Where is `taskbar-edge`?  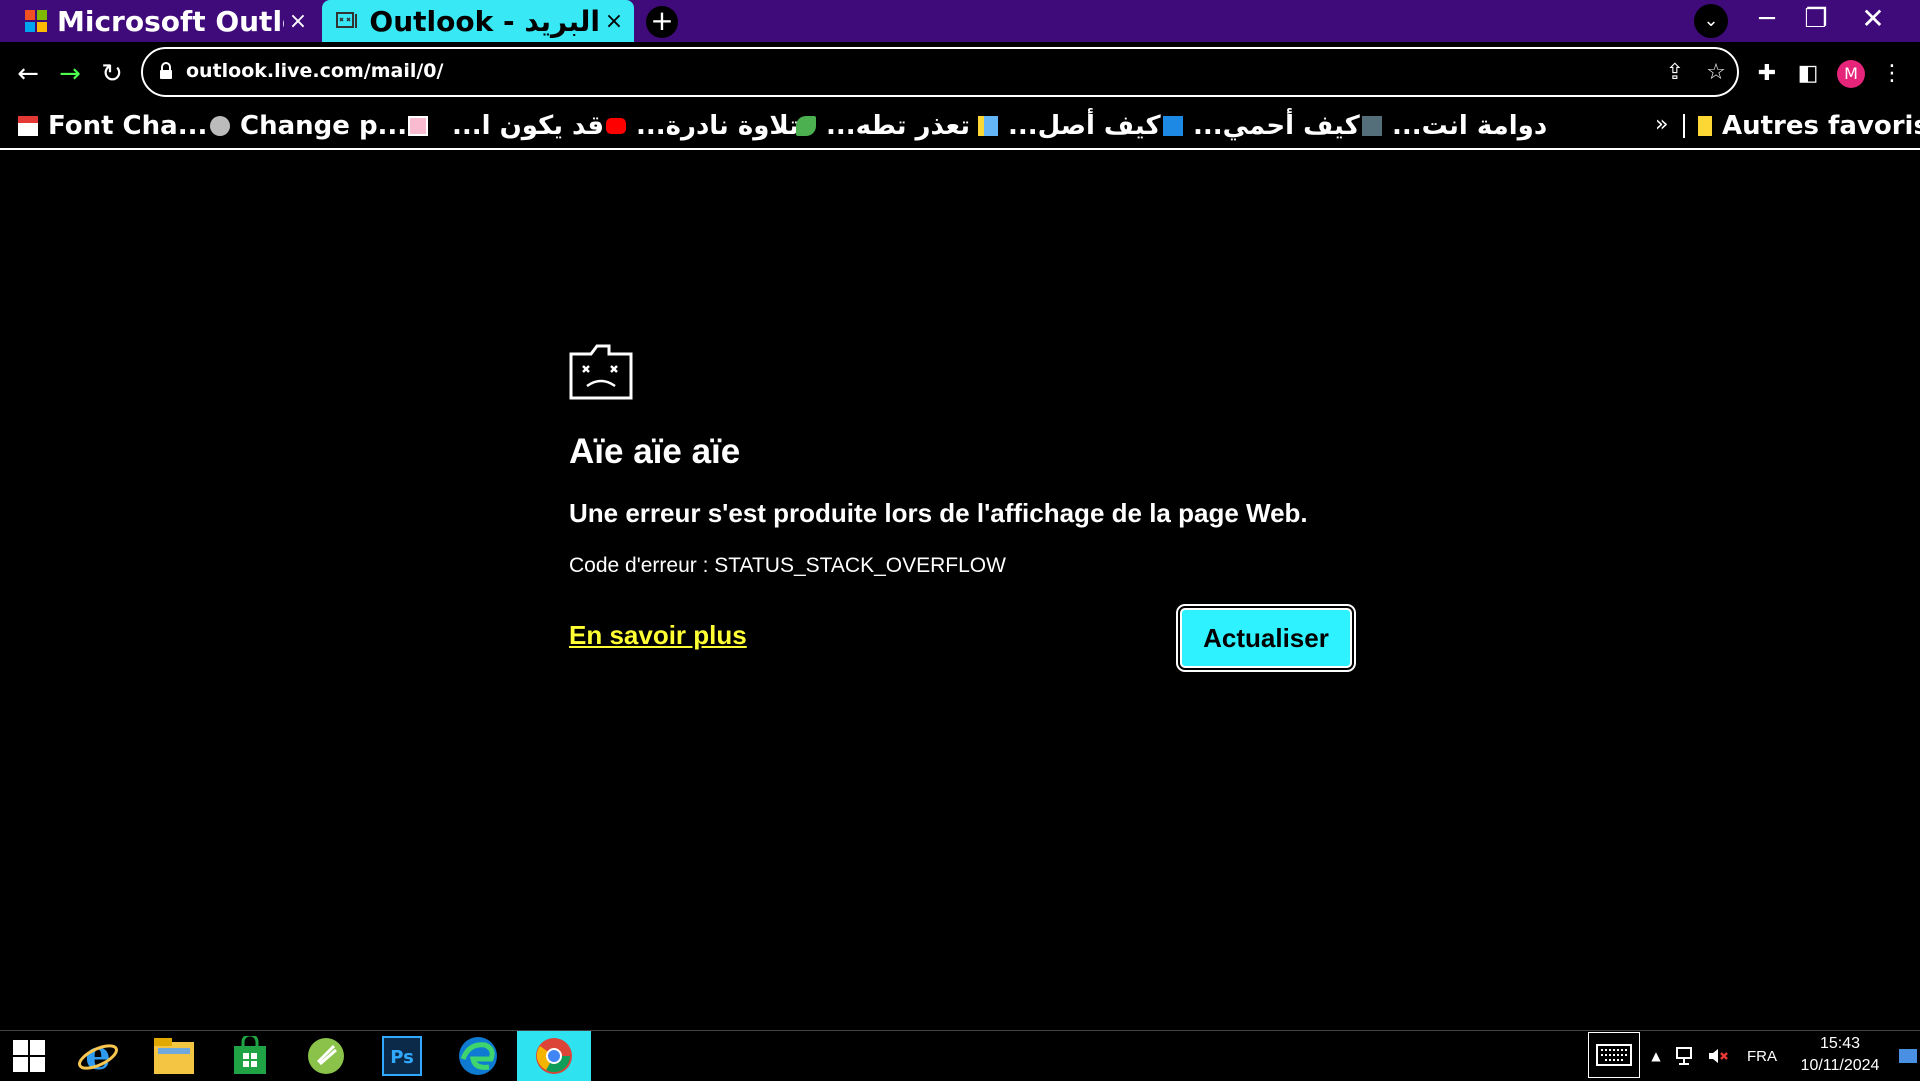
taskbar-edge is located at coordinates (478, 1056).